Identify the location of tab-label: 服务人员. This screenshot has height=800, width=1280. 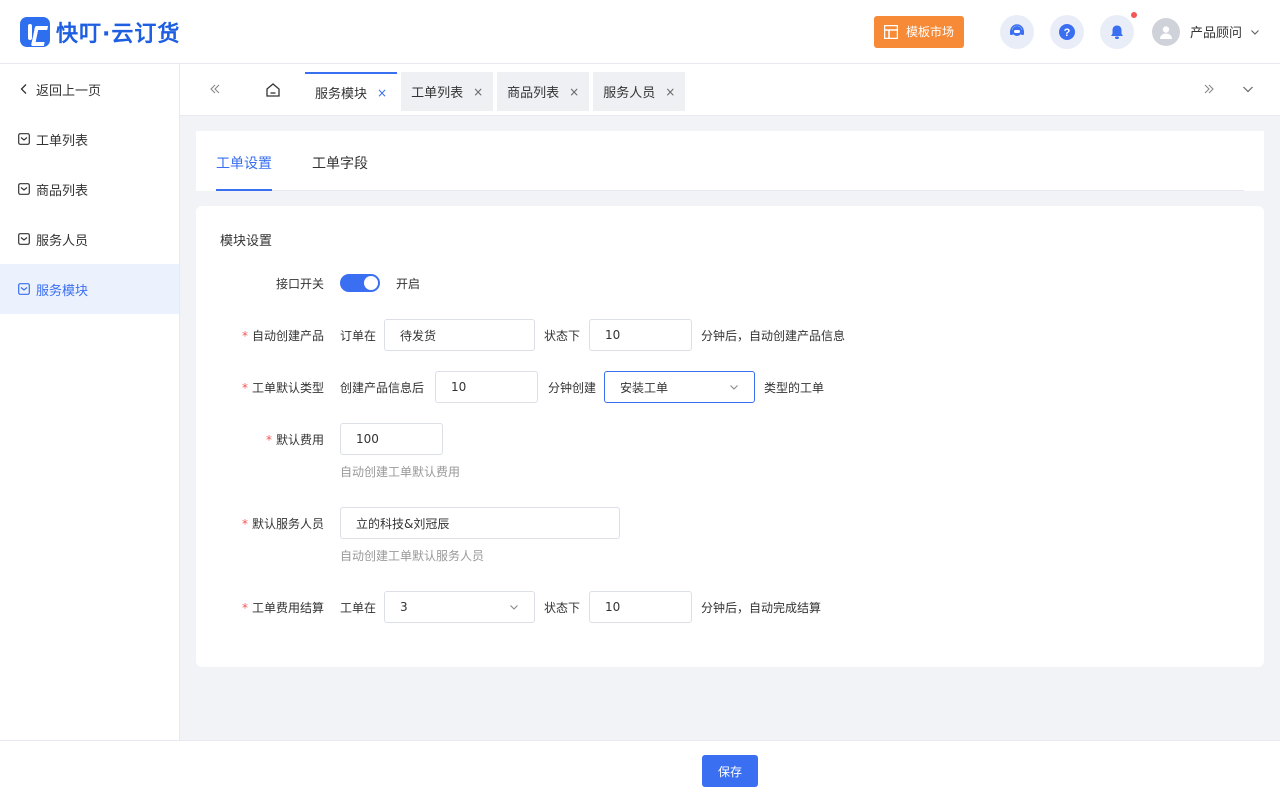
(629, 93).